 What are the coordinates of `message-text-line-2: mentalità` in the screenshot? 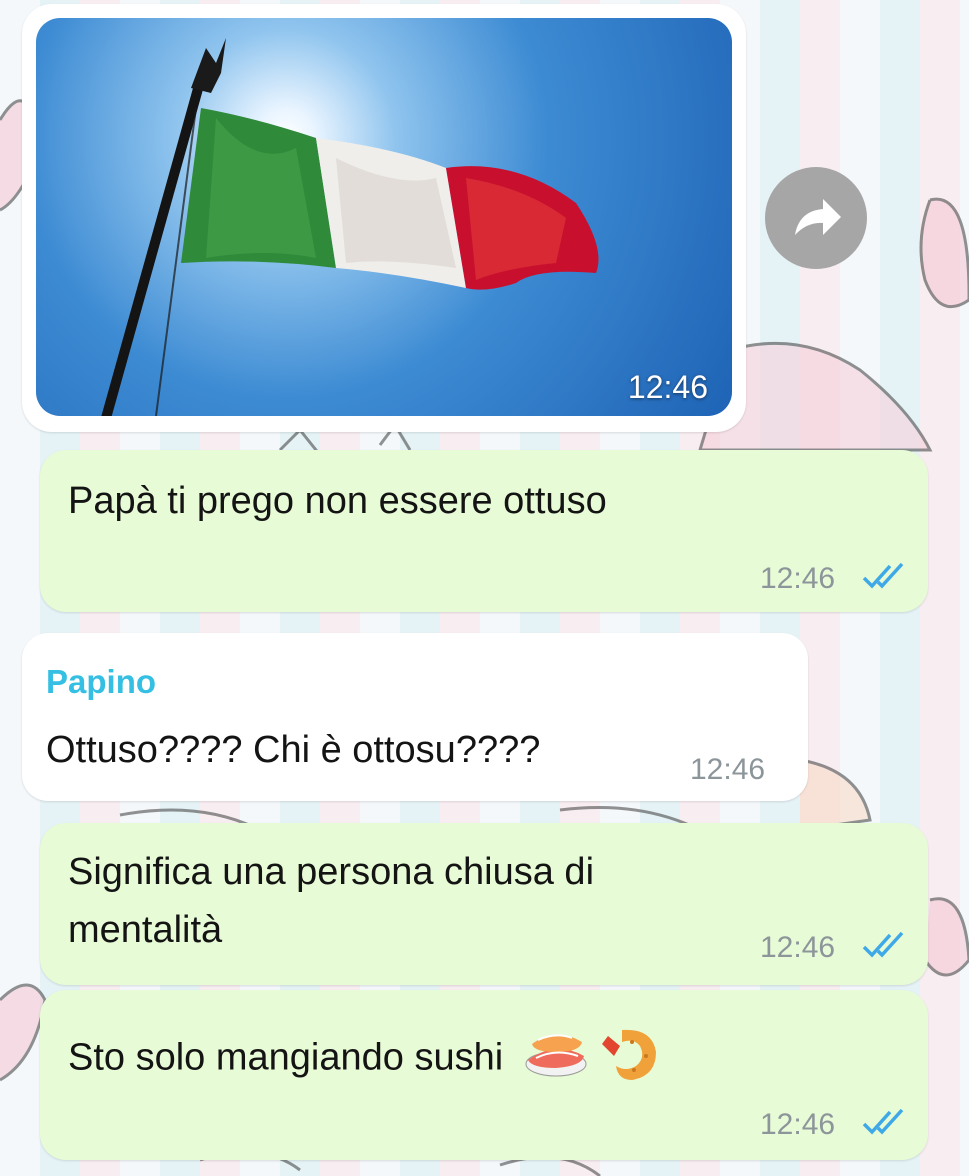 It's located at (145, 930).